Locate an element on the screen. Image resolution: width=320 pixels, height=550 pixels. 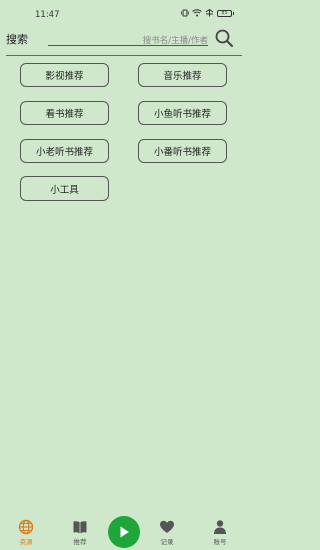
globe-icon is located at coordinates (26, 527).